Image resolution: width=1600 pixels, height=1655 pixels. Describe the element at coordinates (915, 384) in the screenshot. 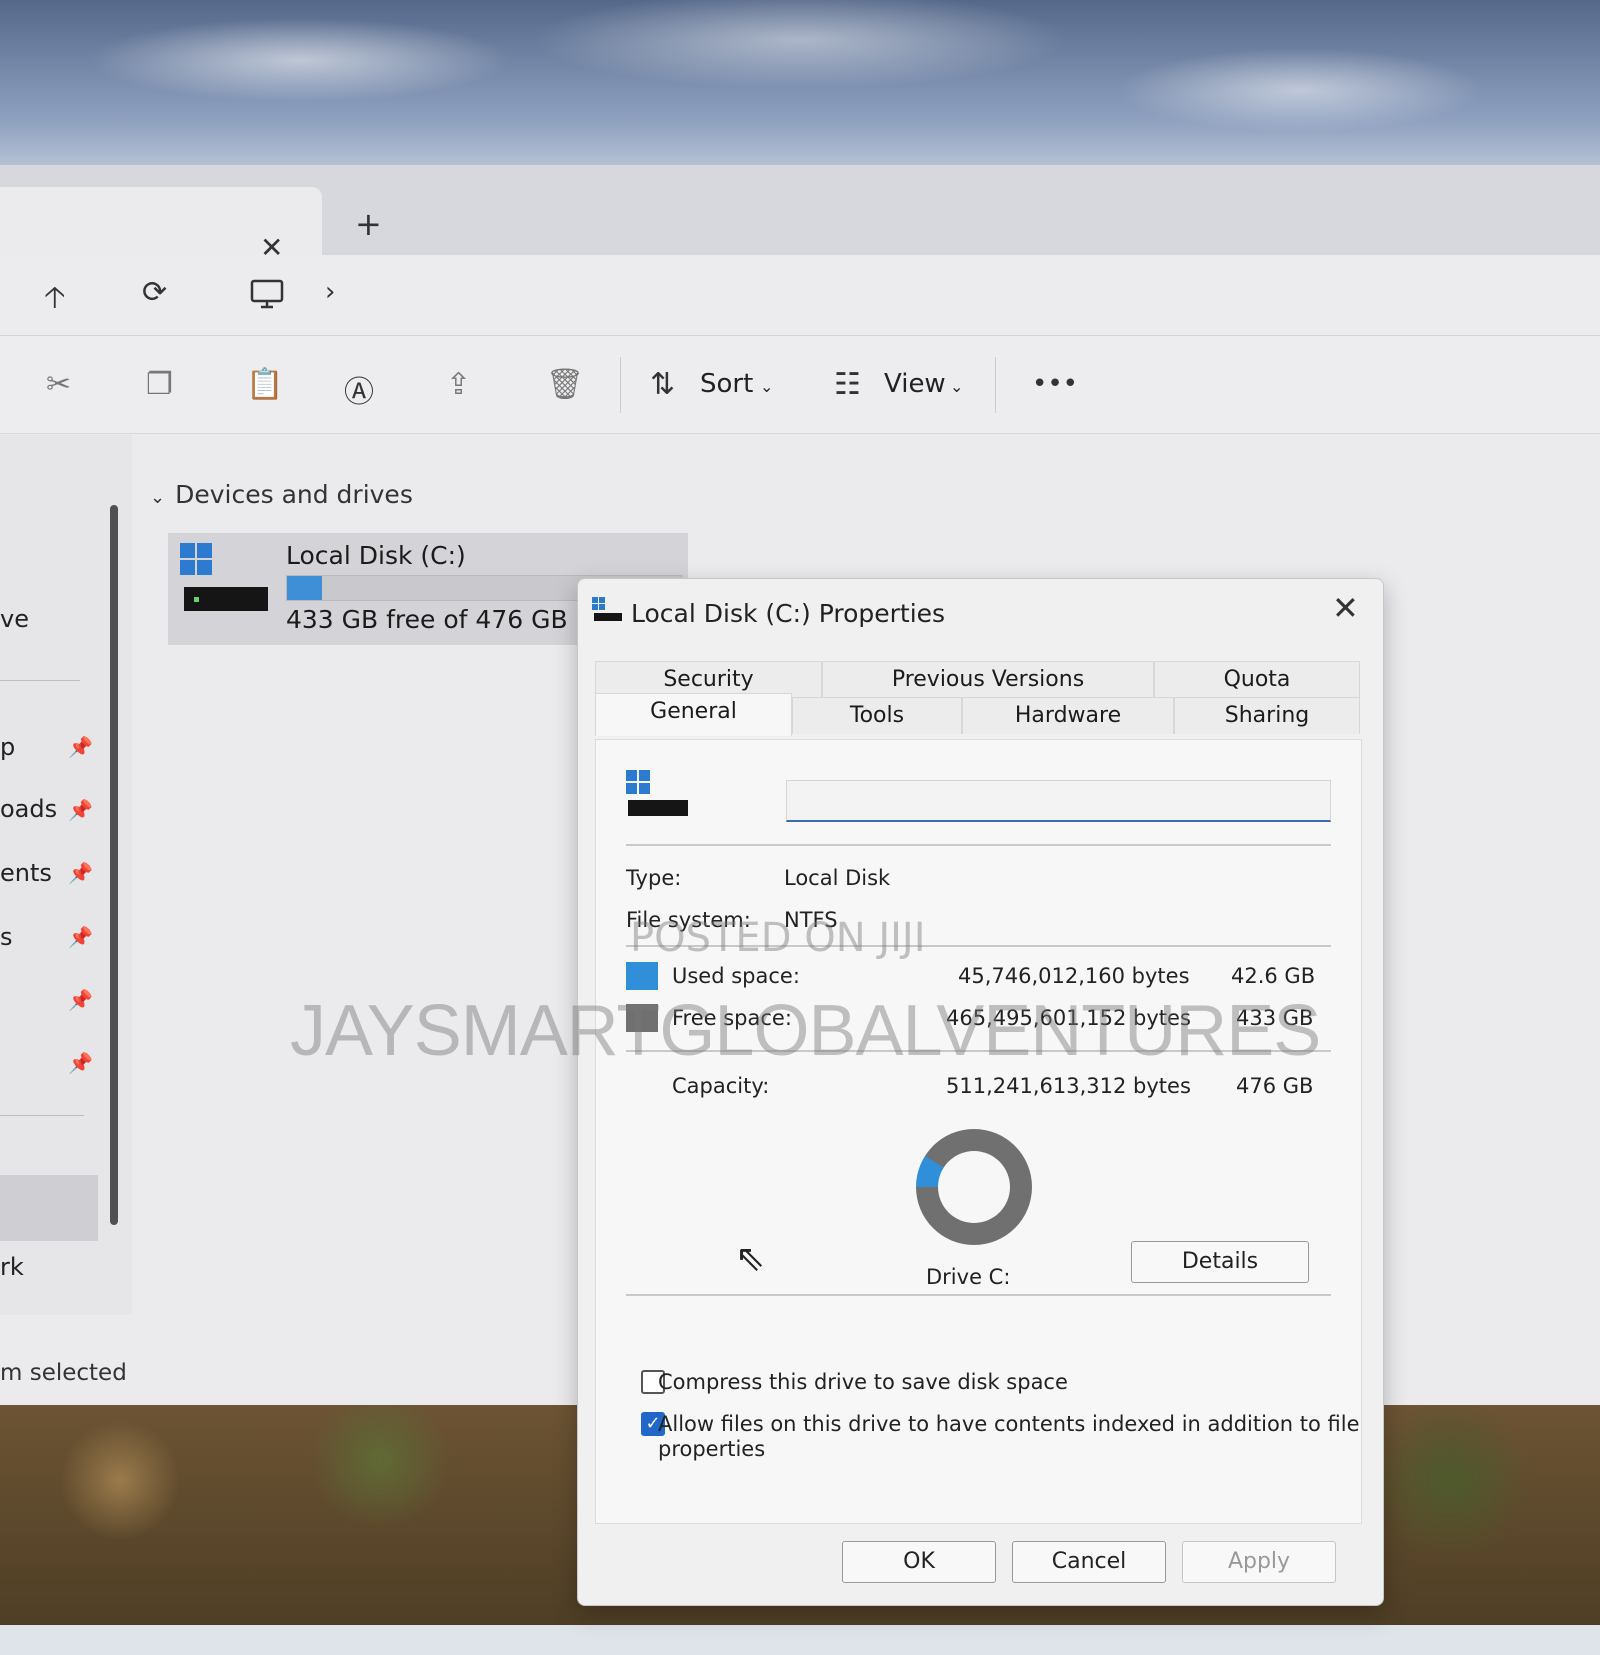

I see `view-button: View` at that location.